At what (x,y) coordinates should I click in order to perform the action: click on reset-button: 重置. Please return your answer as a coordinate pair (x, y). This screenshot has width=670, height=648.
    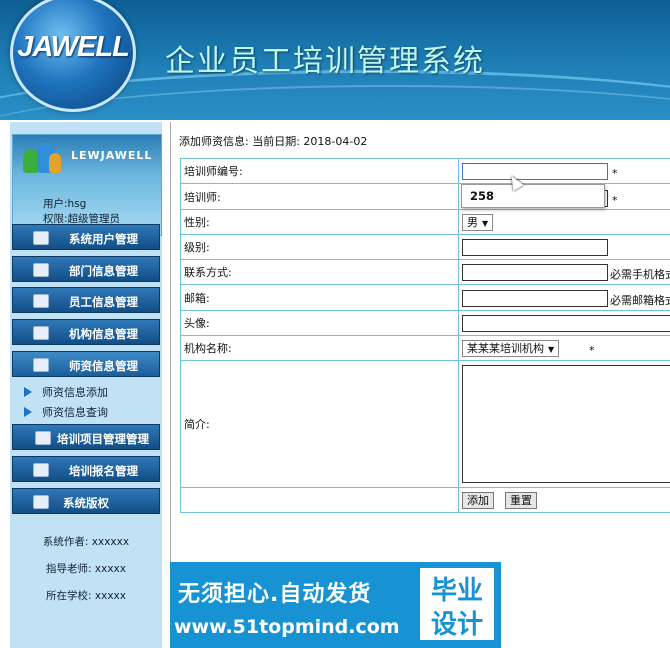
    Looking at the image, I should click on (521, 500).